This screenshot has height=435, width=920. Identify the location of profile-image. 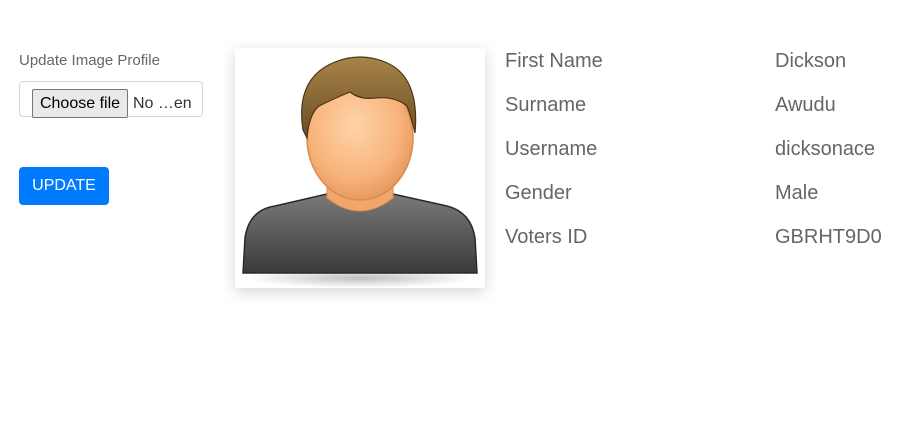
(360, 168).